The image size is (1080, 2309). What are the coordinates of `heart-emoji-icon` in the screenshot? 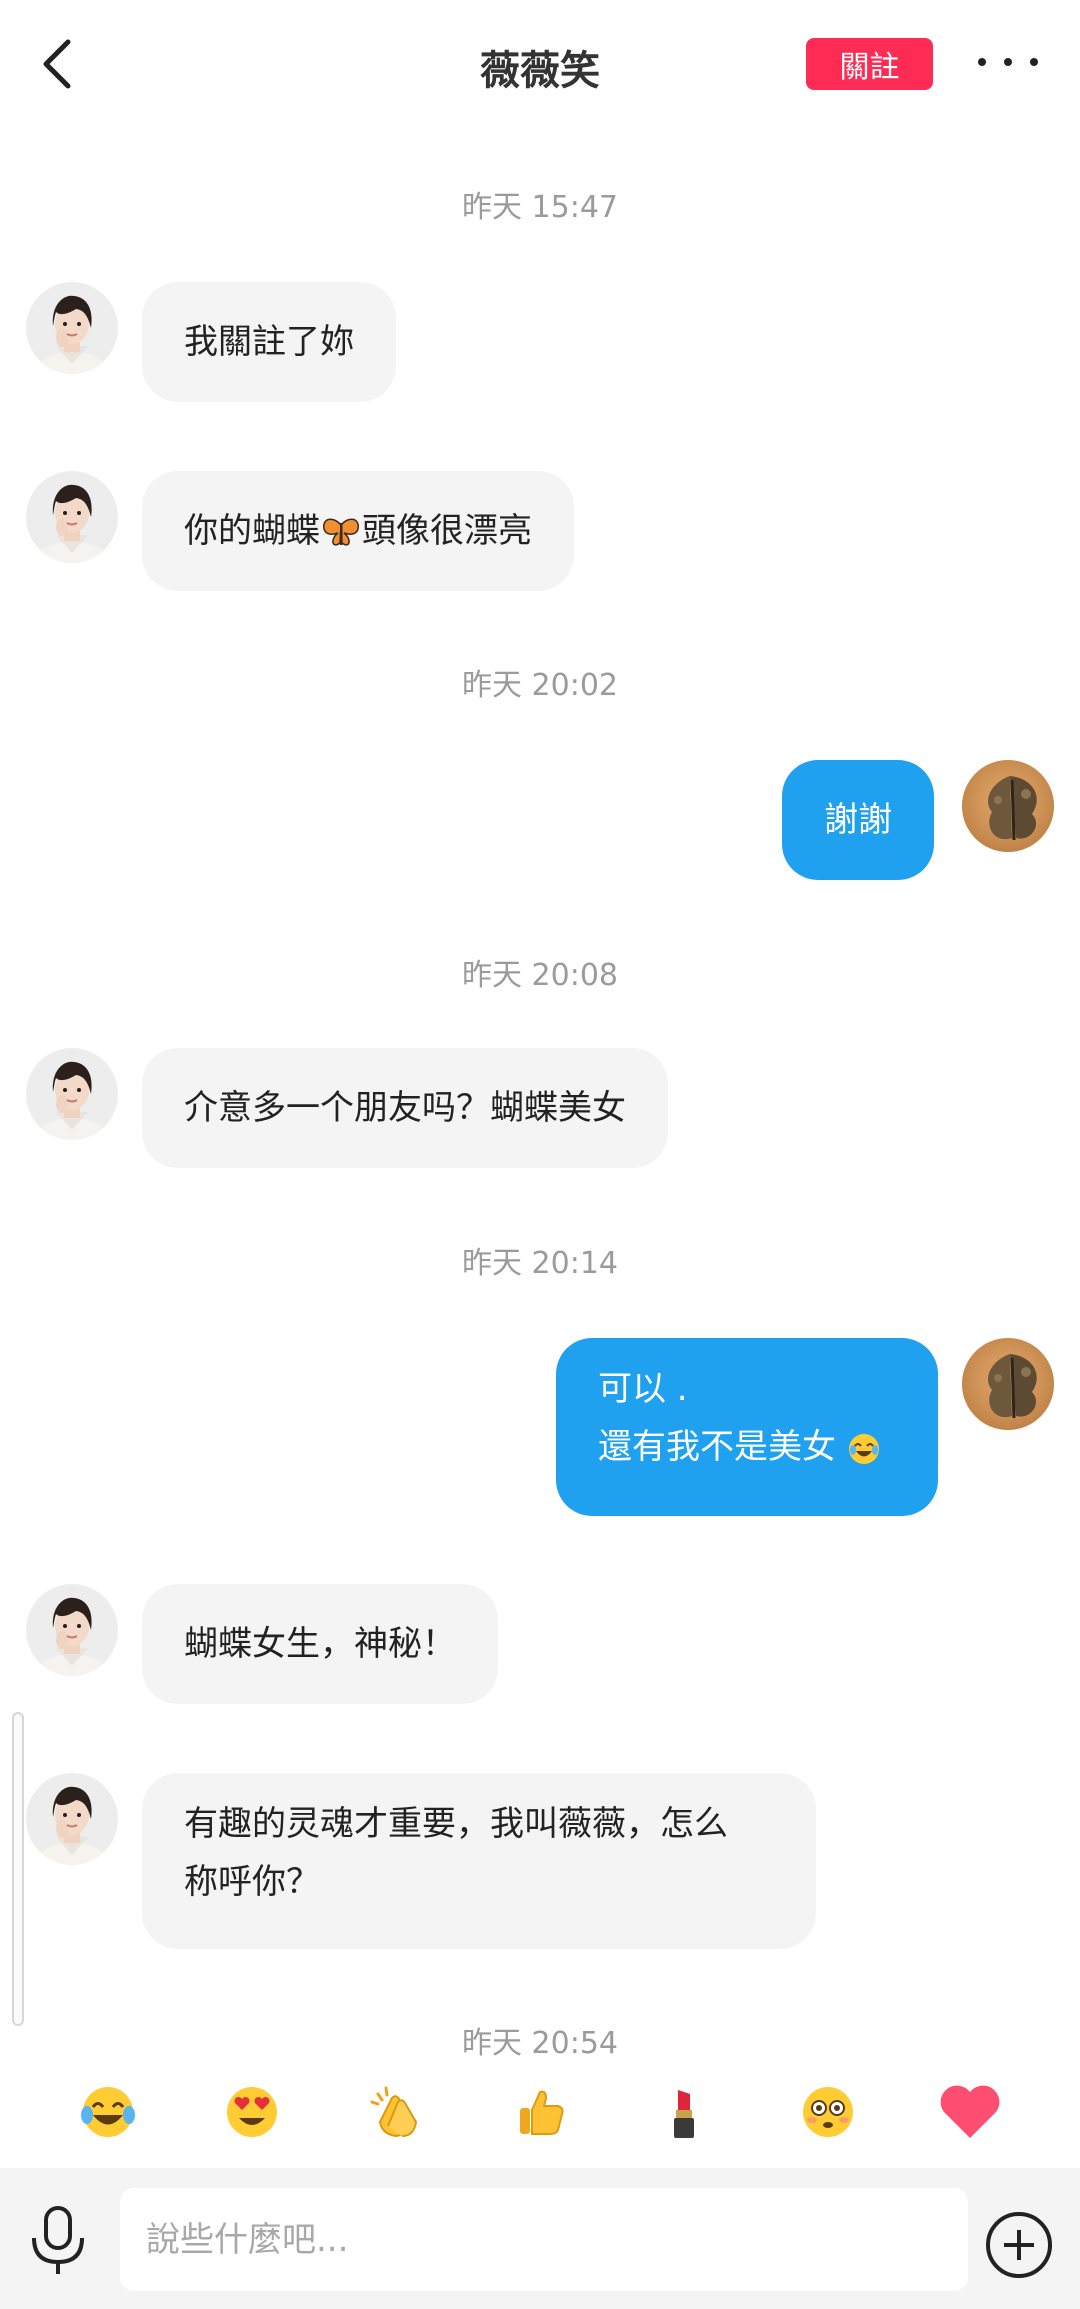 It's located at (970, 2112).